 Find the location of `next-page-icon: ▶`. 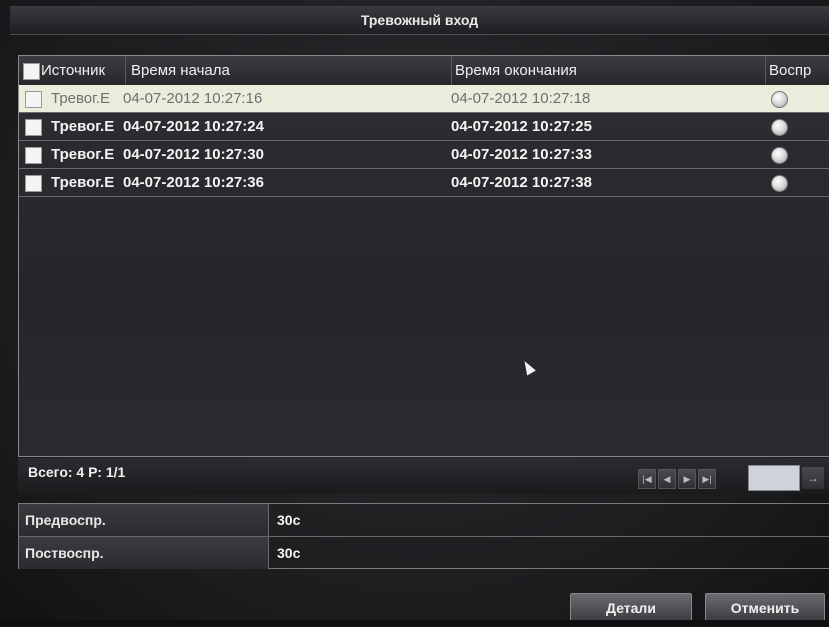

next-page-icon: ▶ is located at coordinates (687, 479).